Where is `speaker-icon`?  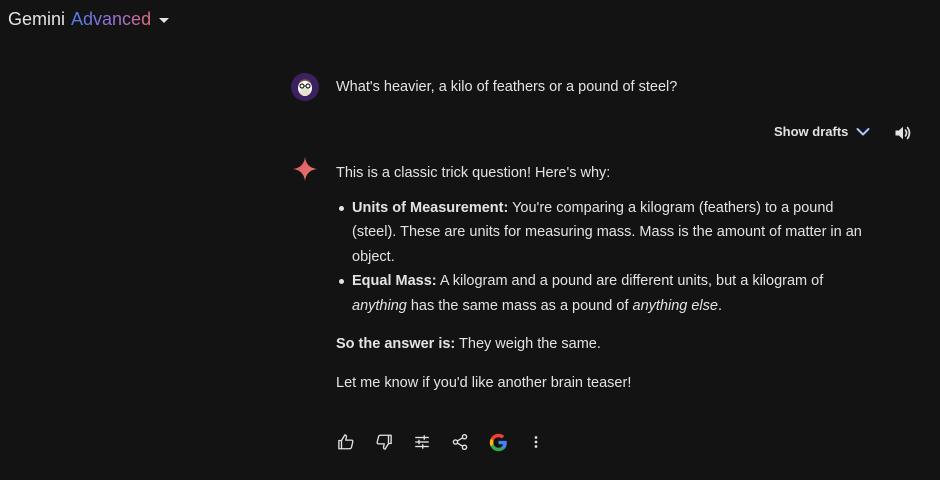
speaker-icon is located at coordinates (903, 133).